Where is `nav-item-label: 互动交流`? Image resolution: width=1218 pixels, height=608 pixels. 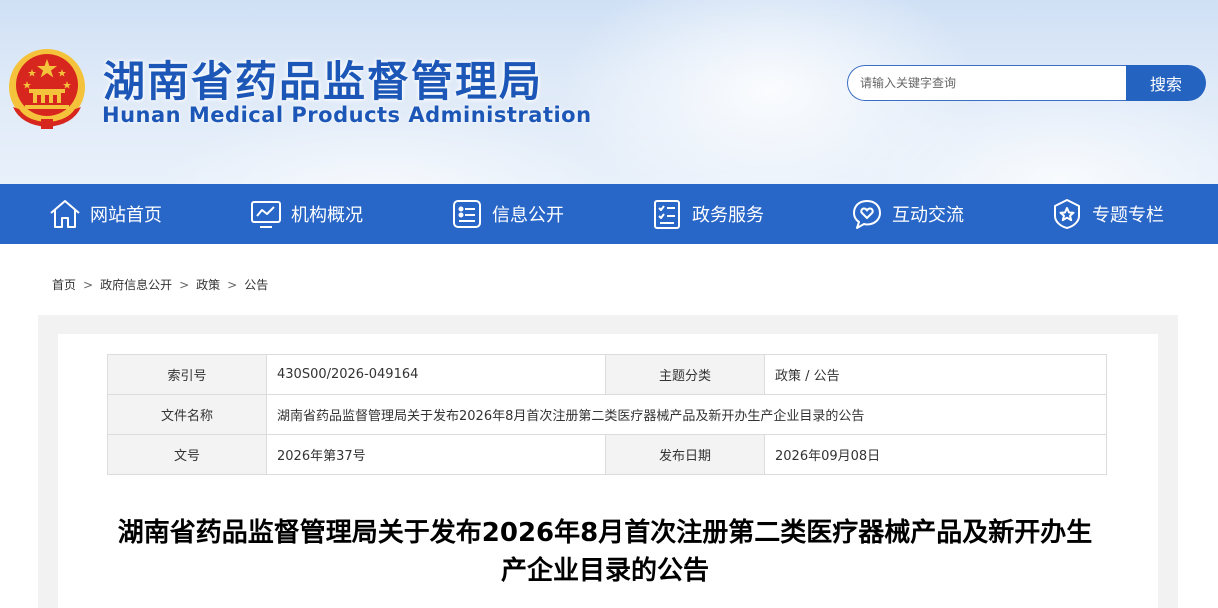
nav-item-label: 互动交流 is located at coordinates (928, 215).